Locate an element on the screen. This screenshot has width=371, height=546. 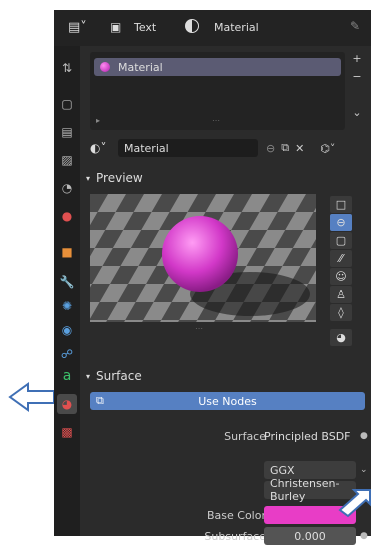
node-tree-icon: ⧉ is located at coordinates (100, 400).